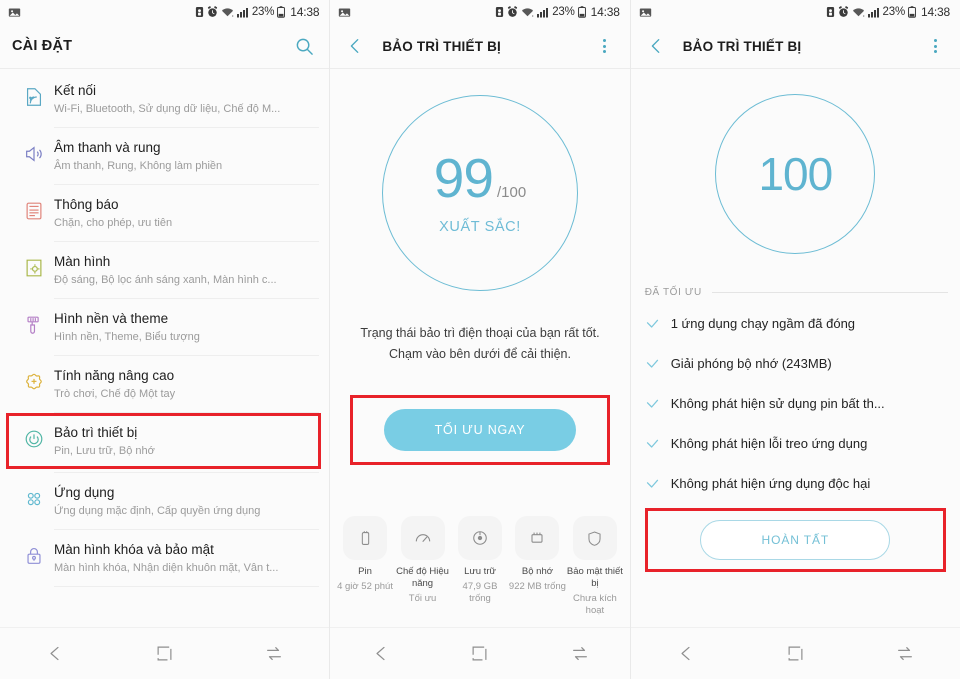 The height and width of the screenshot is (679, 960). I want to click on tile-value: 4 giờ 52 phút, so click(365, 586).